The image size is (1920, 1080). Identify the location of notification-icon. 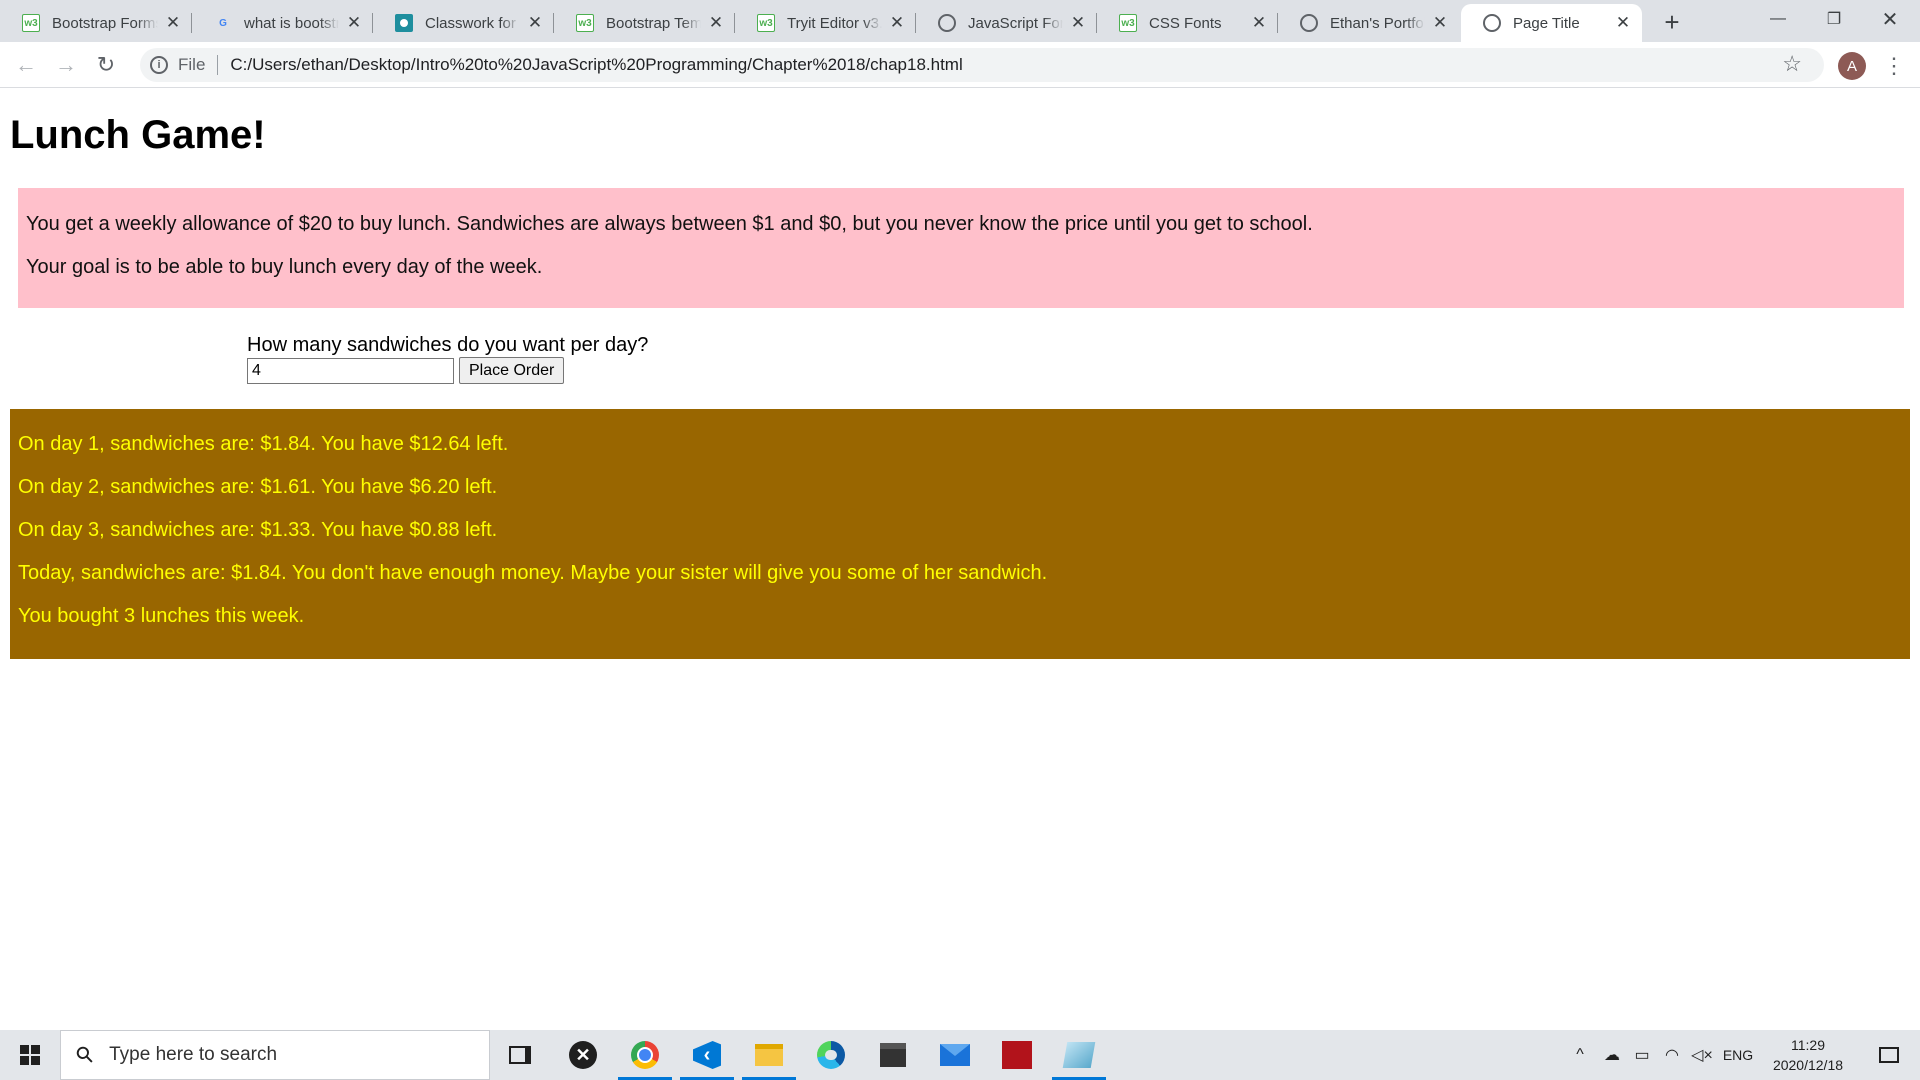
(1889, 1055).